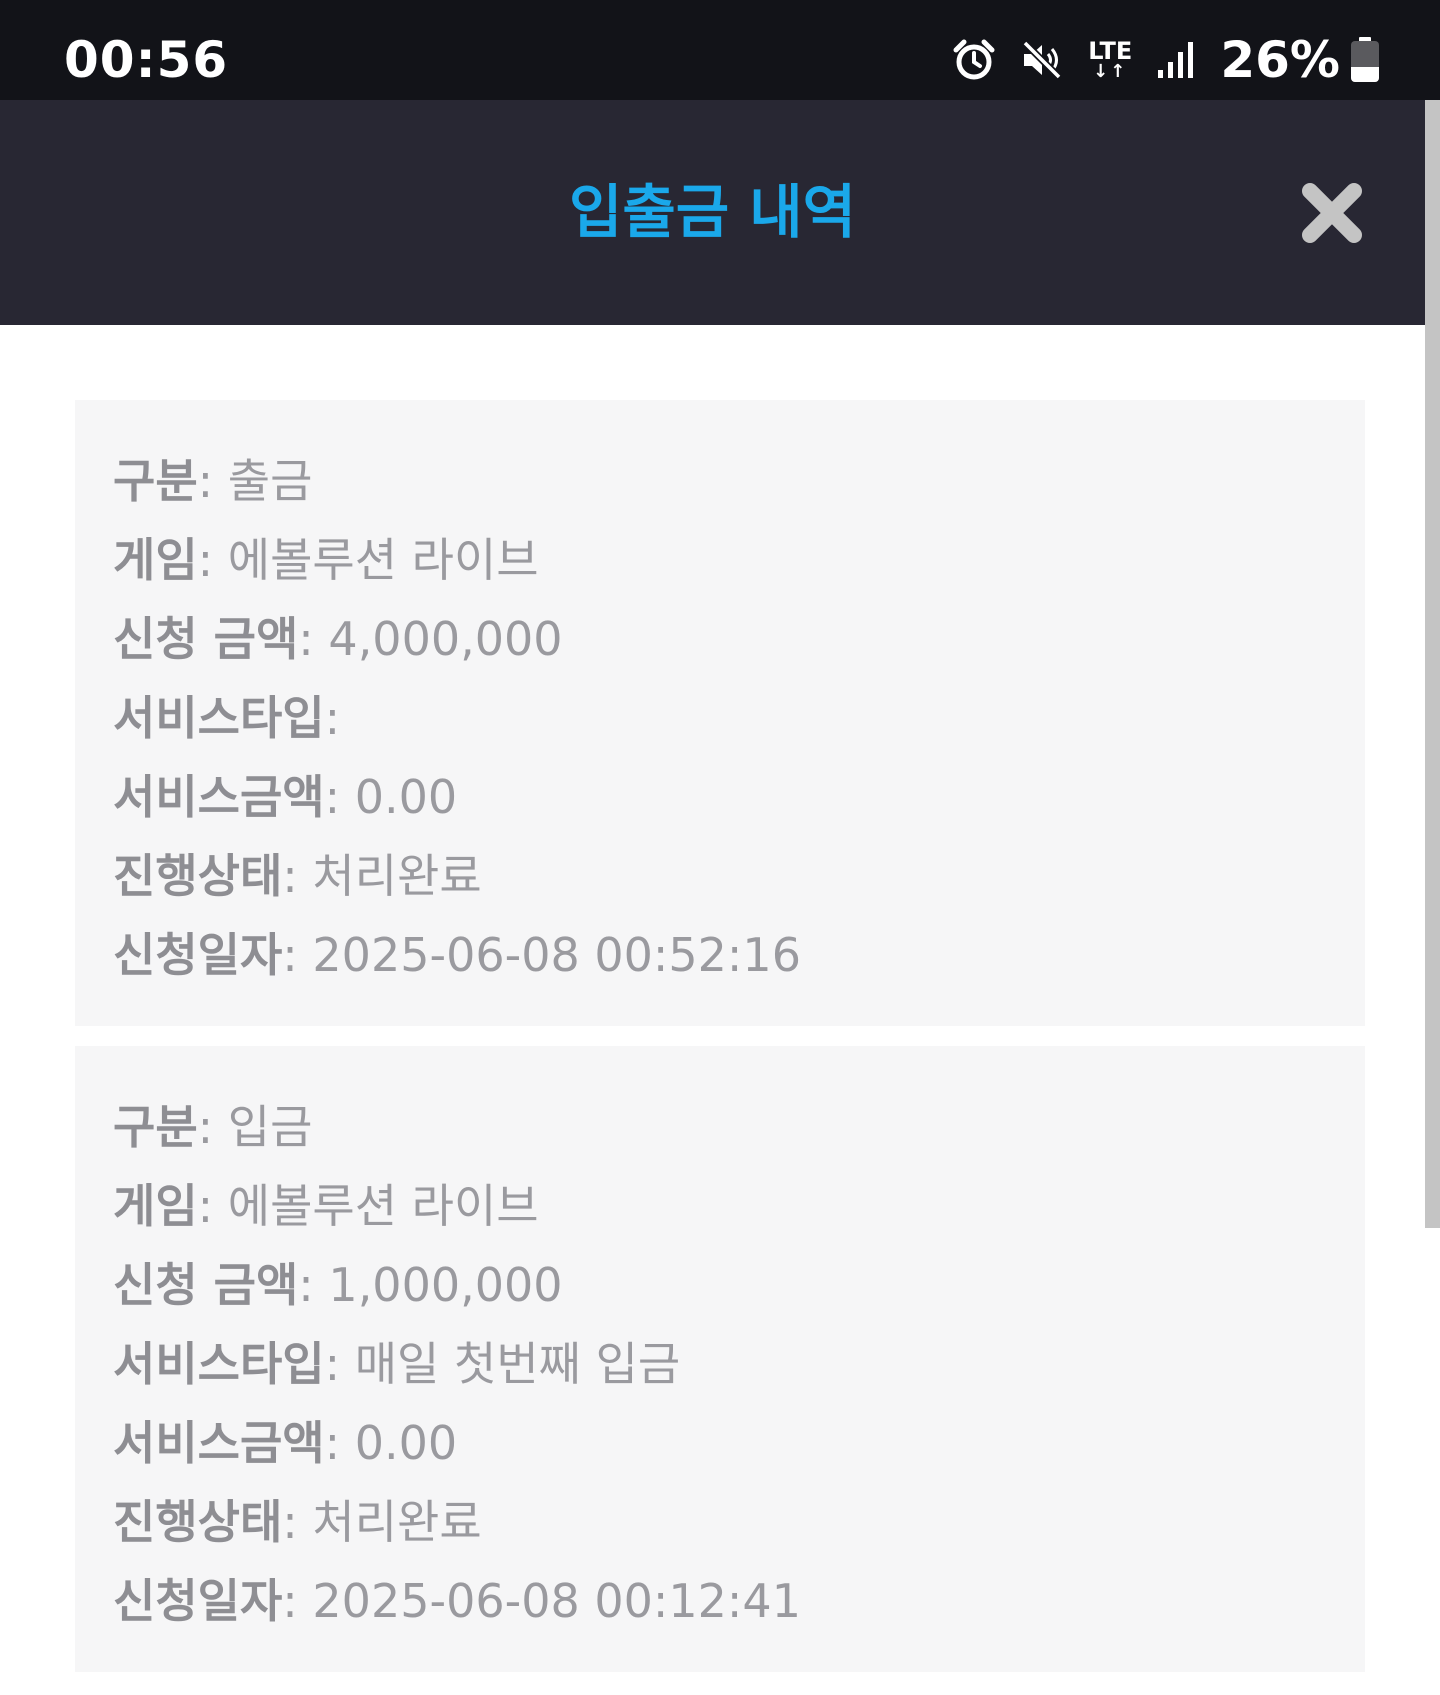 Image resolution: width=1440 pixels, height=1695 pixels. What do you see at coordinates (1042, 60) in the screenshot?
I see `mute-icon` at bounding box center [1042, 60].